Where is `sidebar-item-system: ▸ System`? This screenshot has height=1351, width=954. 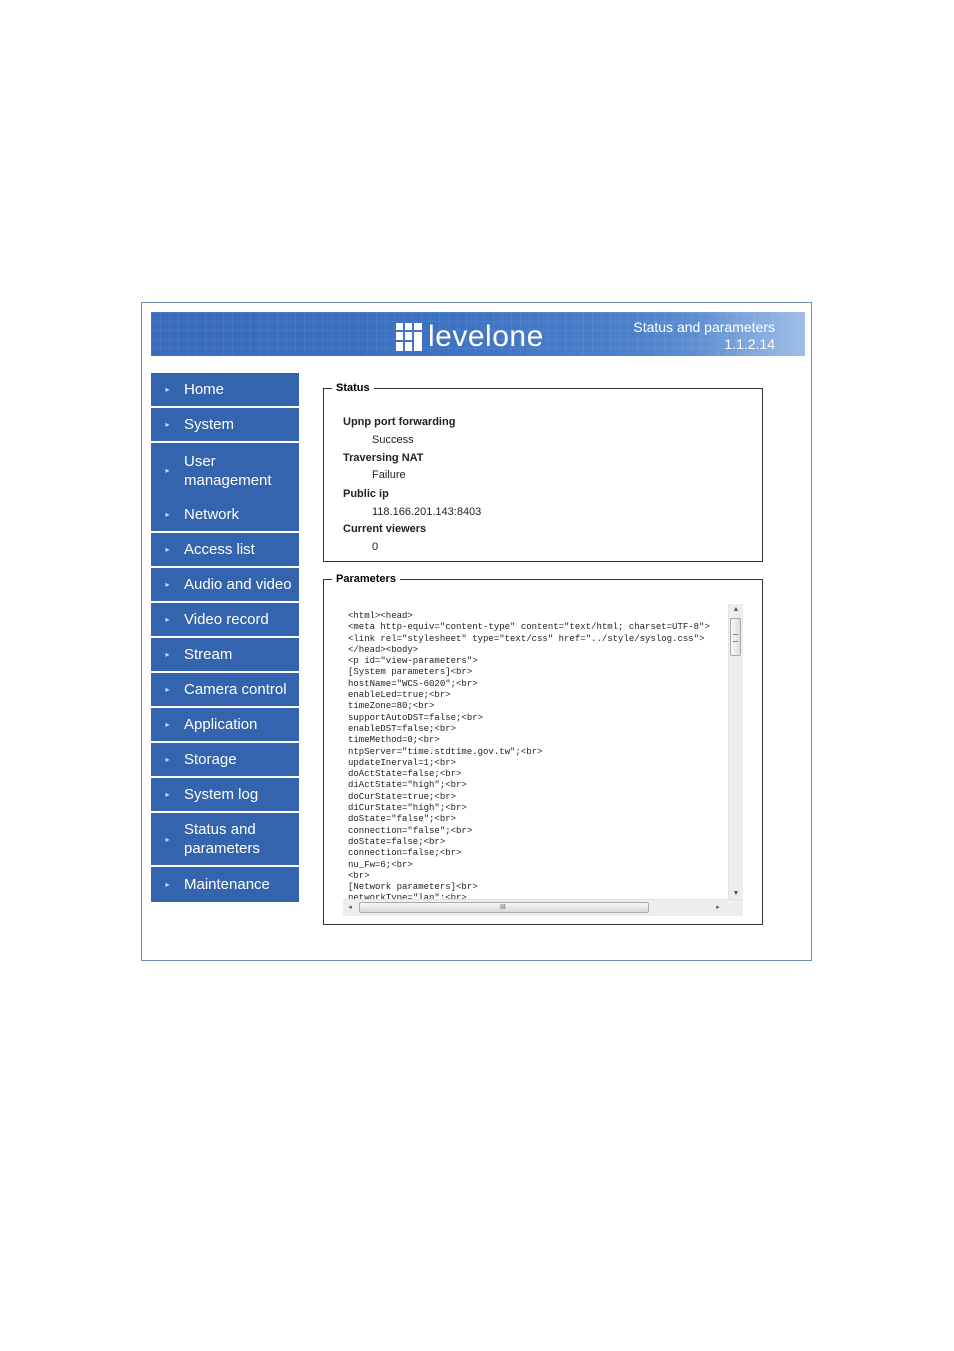 sidebar-item-system: ▸ System is located at coordinates (225, 425).